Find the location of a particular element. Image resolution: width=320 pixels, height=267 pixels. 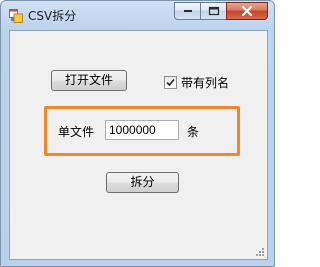

per-file-count-input is located at coordinates (142, 130).